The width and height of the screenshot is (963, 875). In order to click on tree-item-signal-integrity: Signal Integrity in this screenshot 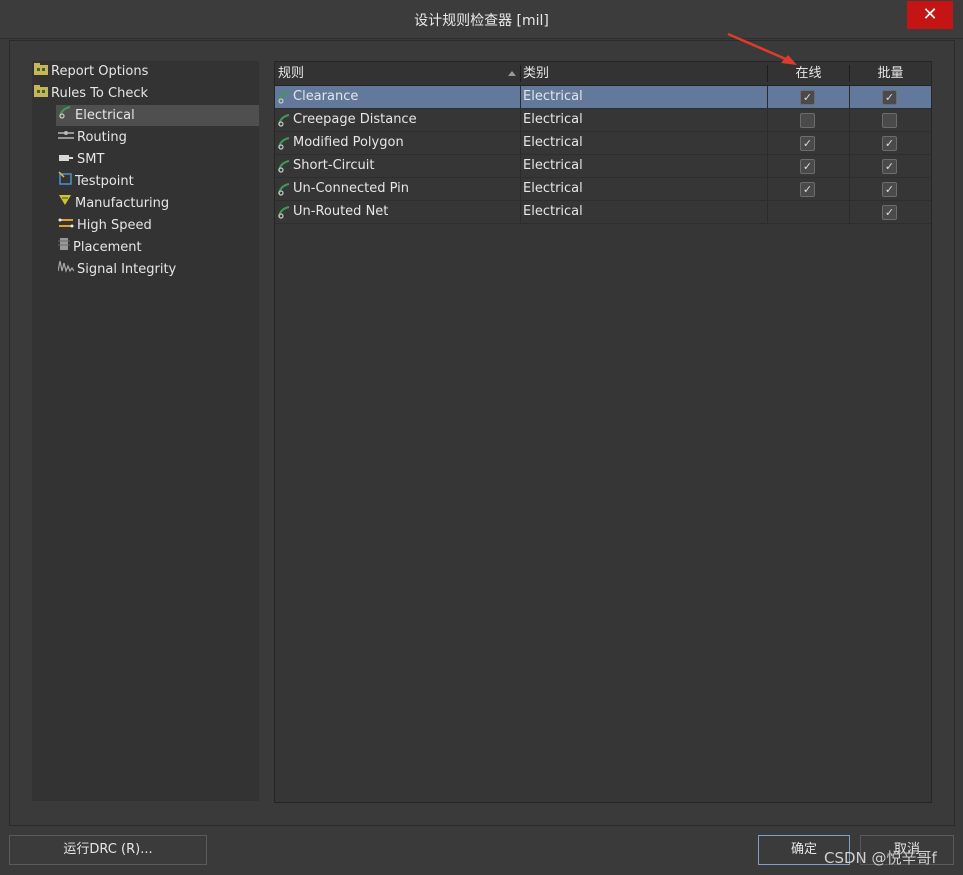, I will do `click(157, 269)`.